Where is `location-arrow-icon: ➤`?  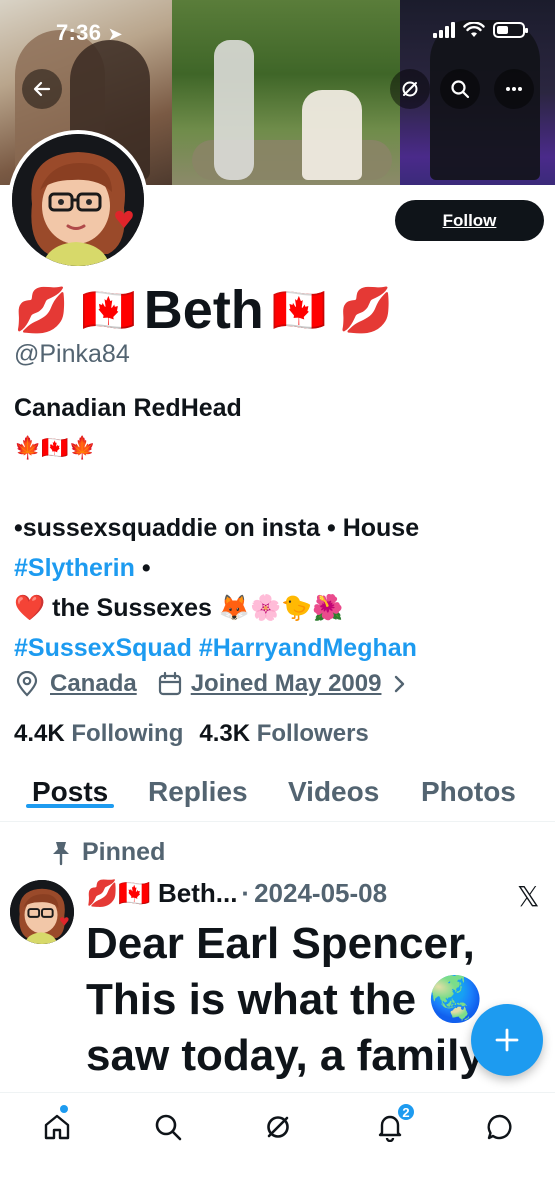
location-arrow-icon: ➤ is located at coordinates (115, 34).